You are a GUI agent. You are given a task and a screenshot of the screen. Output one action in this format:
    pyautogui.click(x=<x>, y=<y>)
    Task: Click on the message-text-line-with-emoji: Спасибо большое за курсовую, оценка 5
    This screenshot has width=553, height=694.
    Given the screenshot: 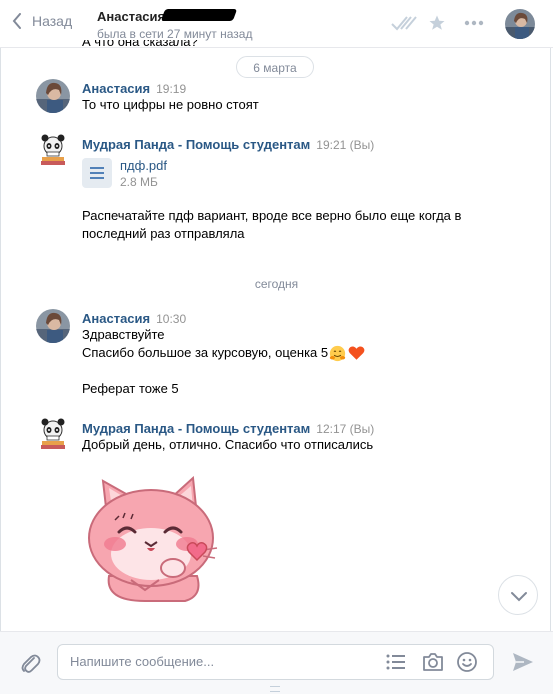 What is the action you would take?
    pyautogui.click(x=223, y=353)
    